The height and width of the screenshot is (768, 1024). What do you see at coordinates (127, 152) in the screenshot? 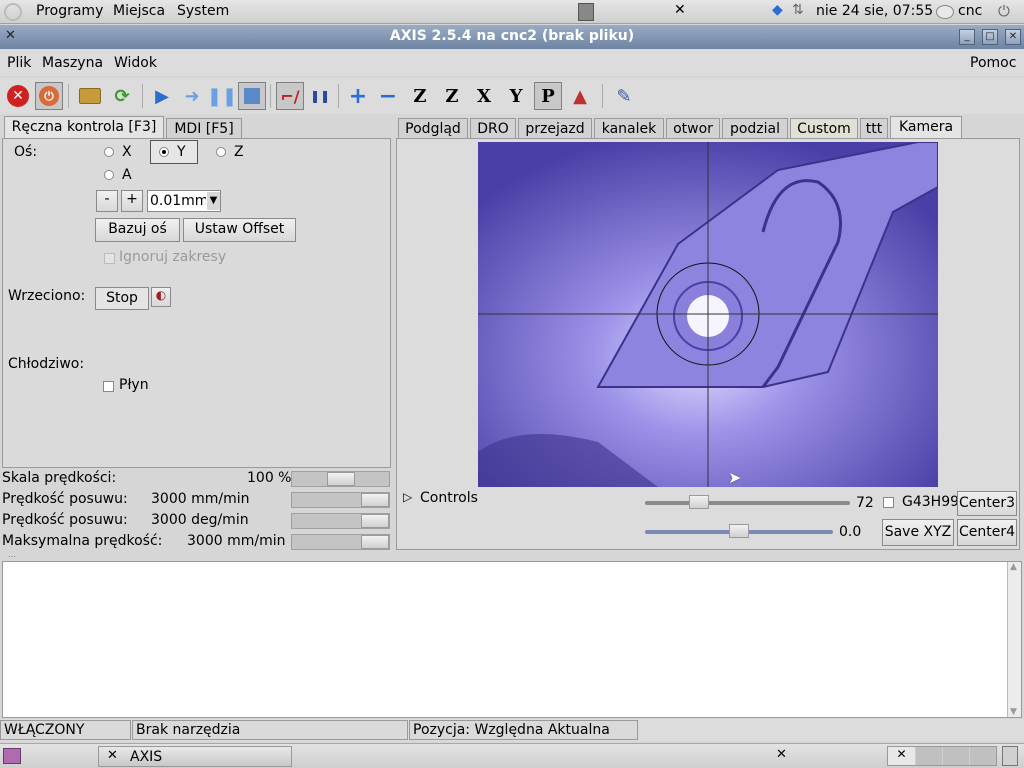
I see `axis-x-label: X` at bounding box center [127, 152].